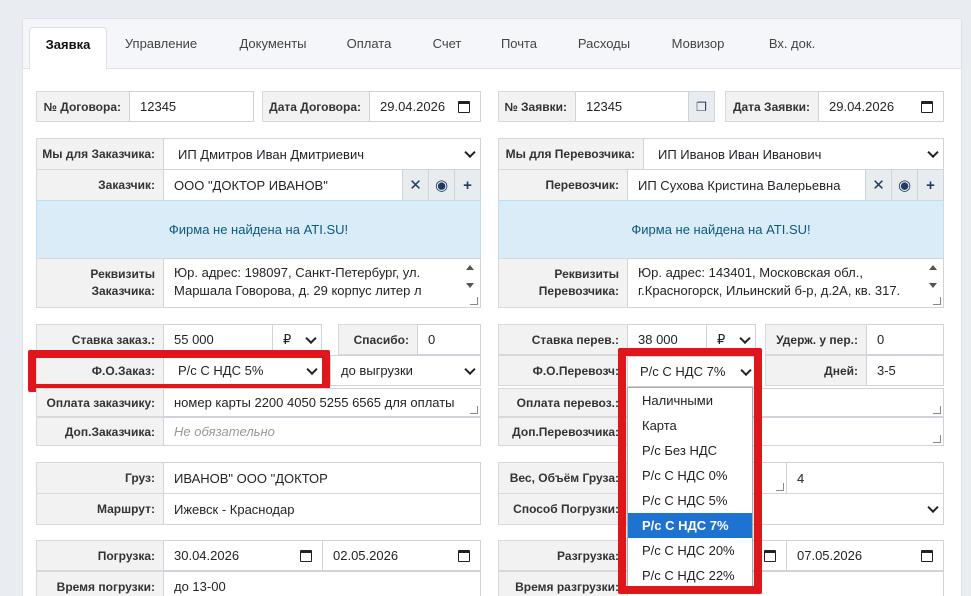 The height and width of the screenshot is (596, 971). Describe the element at coordinates (816, 370) in the screenshot. I see `days-label: Дней:` at that location.